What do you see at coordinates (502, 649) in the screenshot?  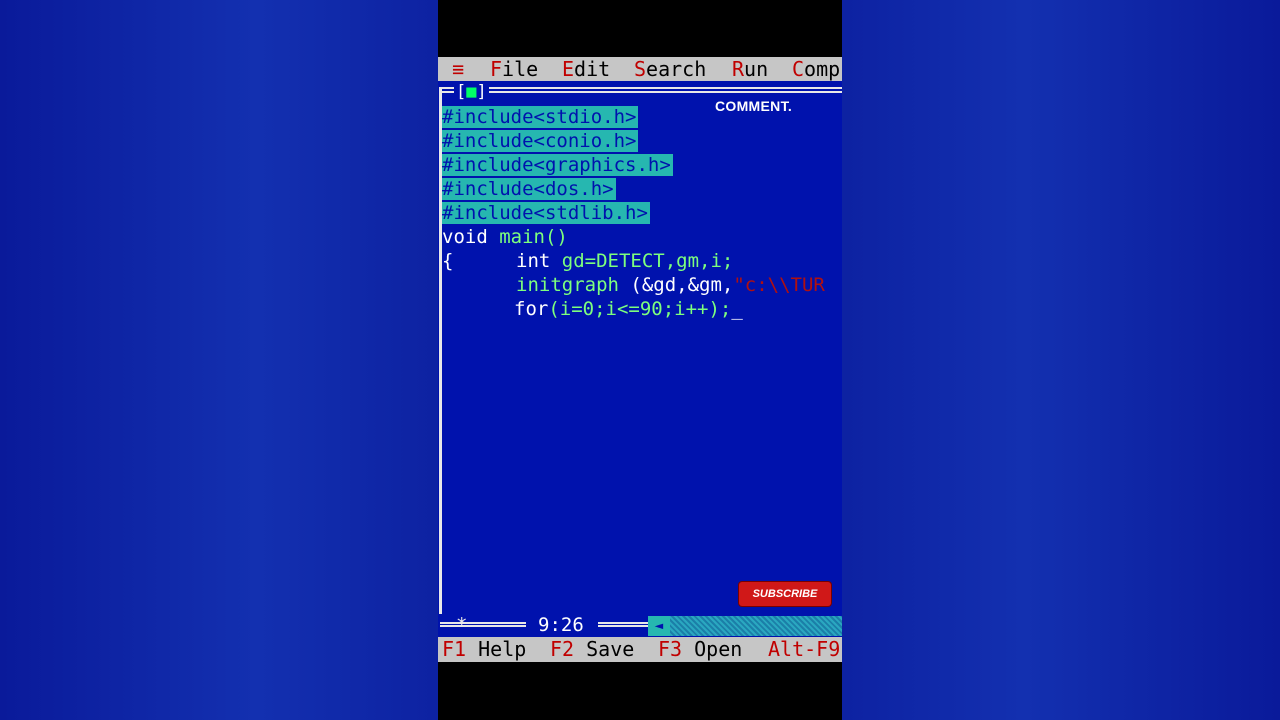 I see `f1-label: Help` at bounding box center [502, 649].